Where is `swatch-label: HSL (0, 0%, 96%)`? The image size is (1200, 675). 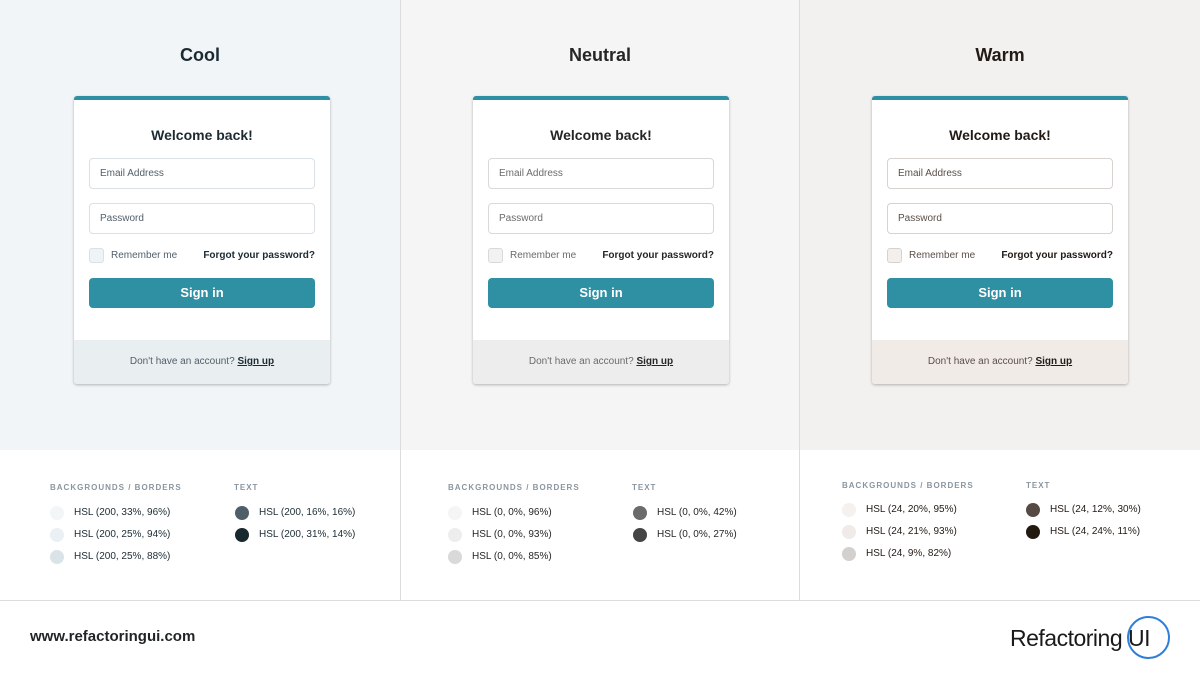 swatch-label: HSL (0, 0%, 96%) is located at coordinates (512, 512).